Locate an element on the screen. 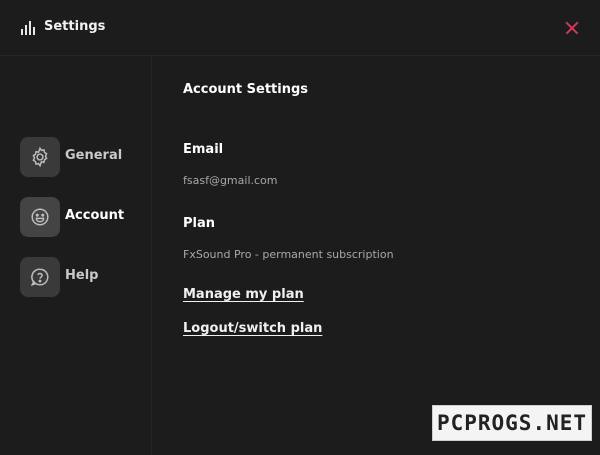 The image size is (600, 455). logout-link: Logout/switch plan is located at coordinates (252, 328).